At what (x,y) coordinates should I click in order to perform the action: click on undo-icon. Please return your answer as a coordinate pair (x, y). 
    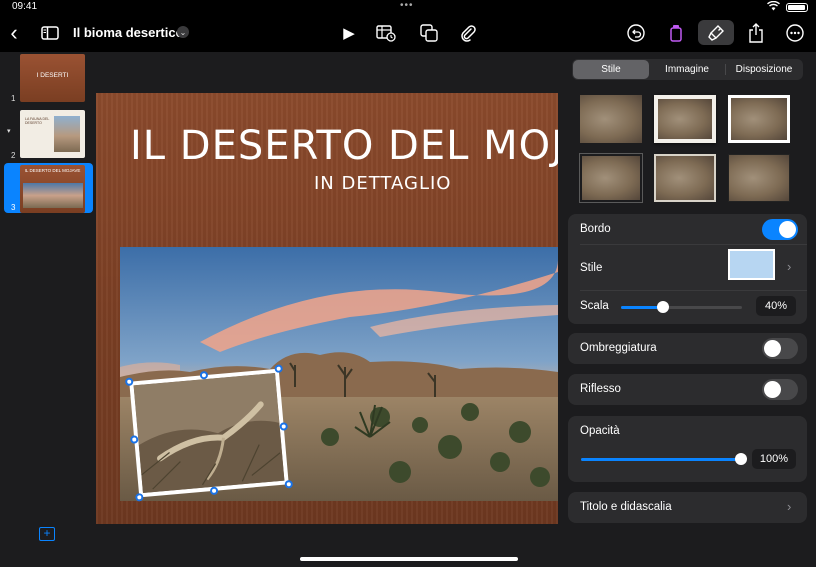
    Looking at the image, I should click on (636, 33).